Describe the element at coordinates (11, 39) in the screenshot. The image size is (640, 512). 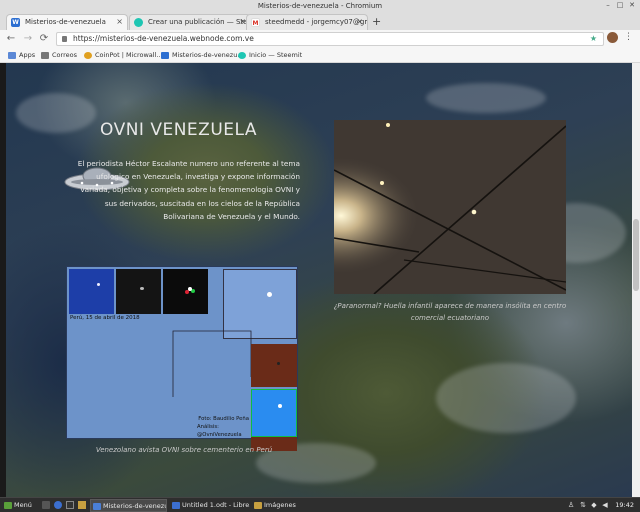
I see `back-icon: ←` at that location.